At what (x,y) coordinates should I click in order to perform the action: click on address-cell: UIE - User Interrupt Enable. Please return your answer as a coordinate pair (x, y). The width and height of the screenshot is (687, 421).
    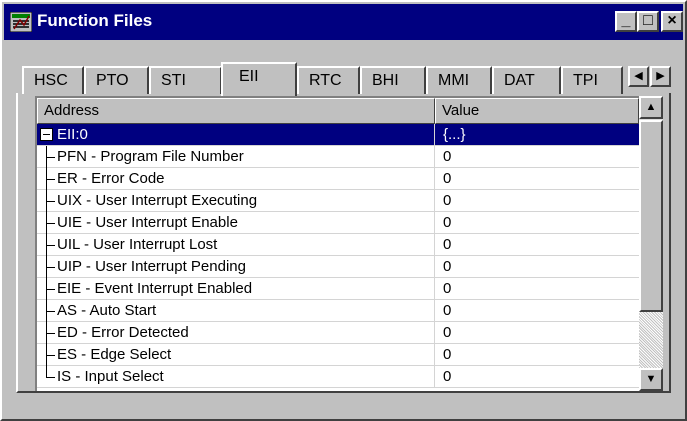
    Looking at the image, I should click on (236, 223).